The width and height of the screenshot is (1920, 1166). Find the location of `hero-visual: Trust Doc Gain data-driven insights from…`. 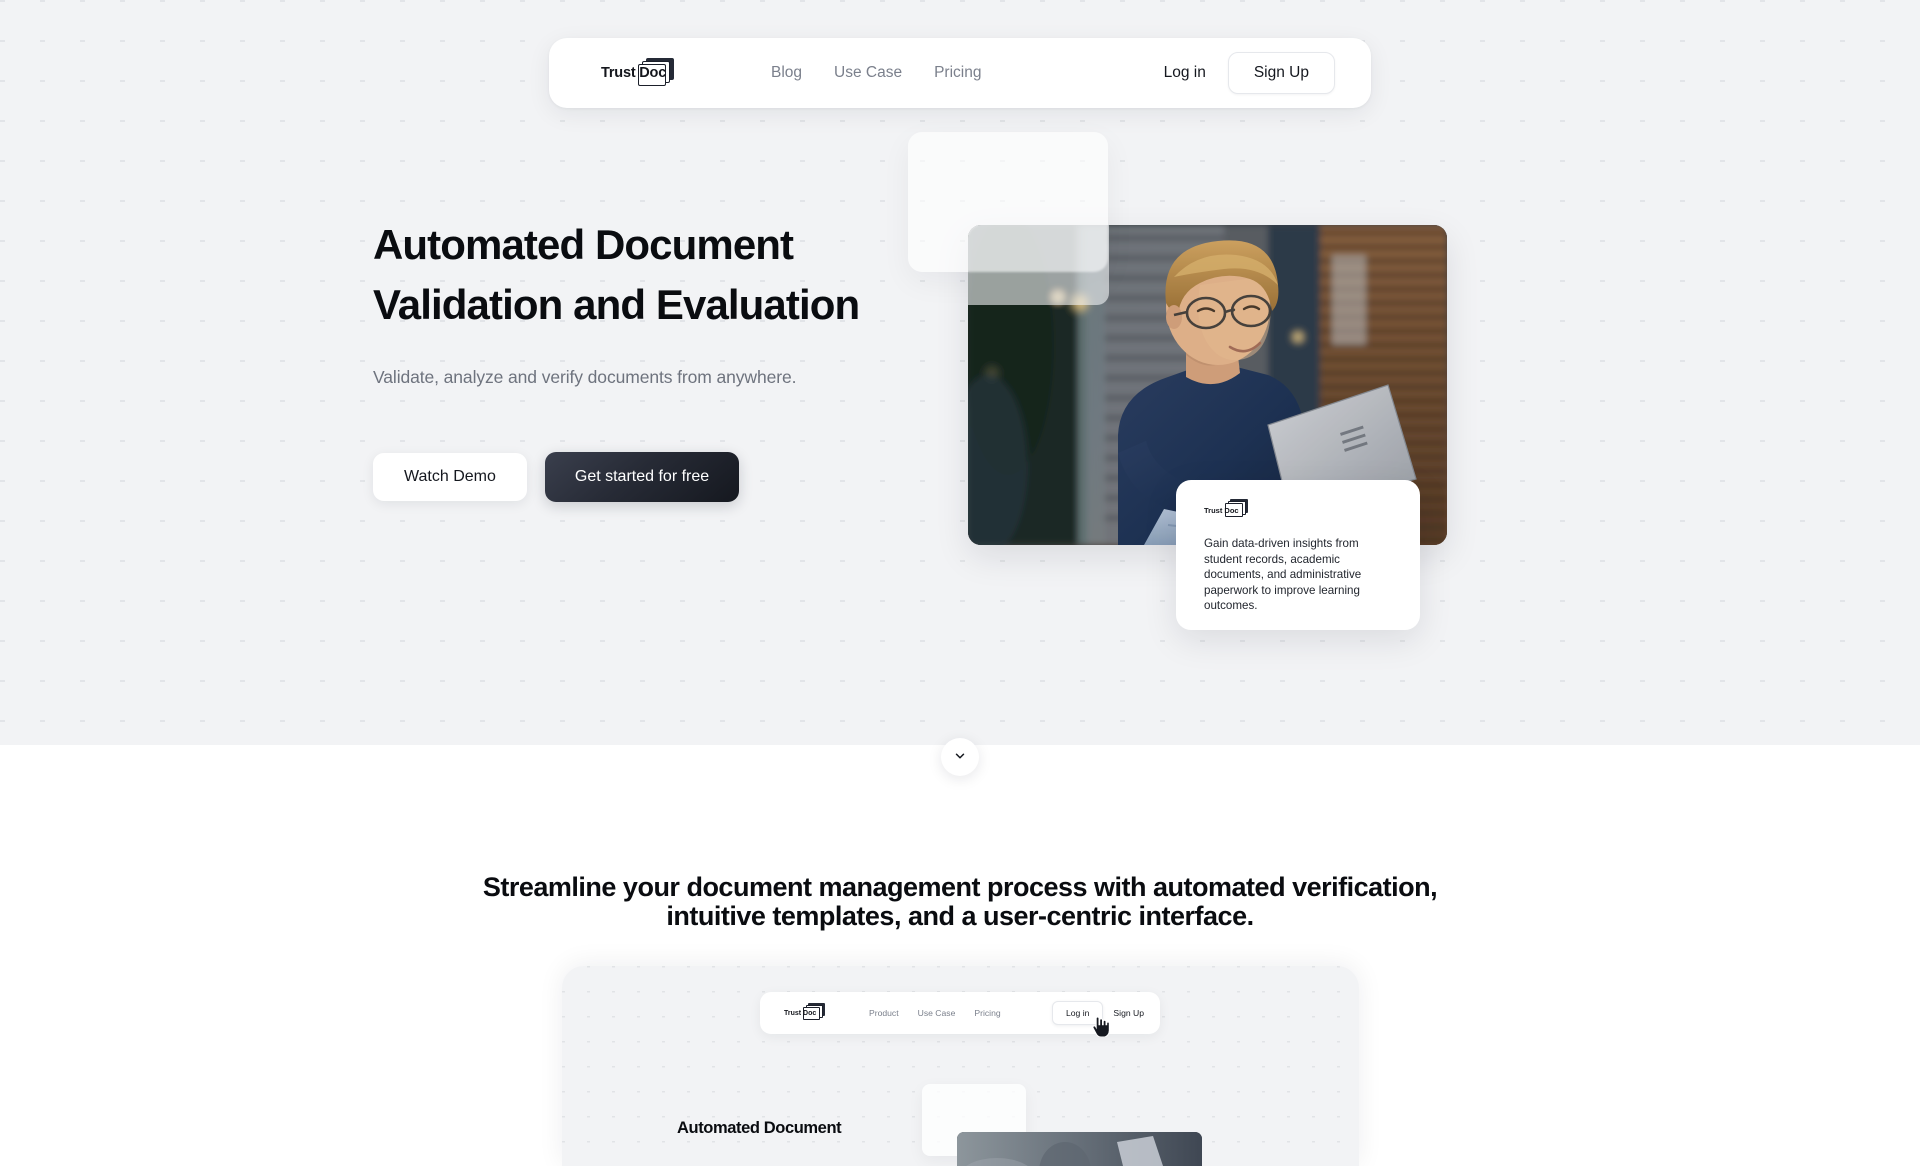

hero-visual: Trust Doc Gain data-driven insights from… is located at coordinates (1208, 380).